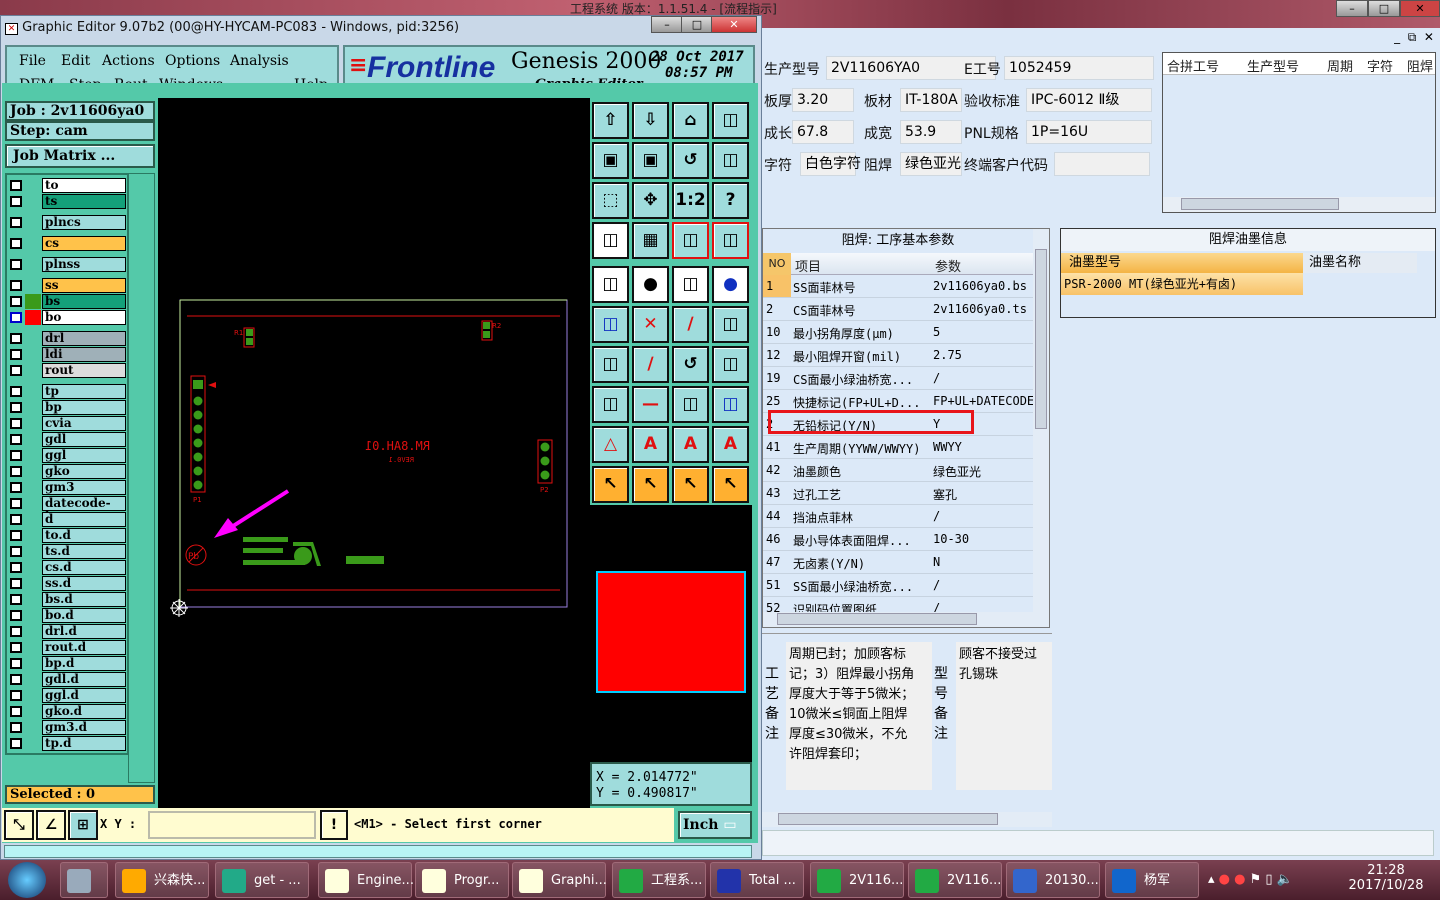  Describe the element at coordinates (715, 825) in the screenshot. I see `units-selector: Inch ▭` at that location.